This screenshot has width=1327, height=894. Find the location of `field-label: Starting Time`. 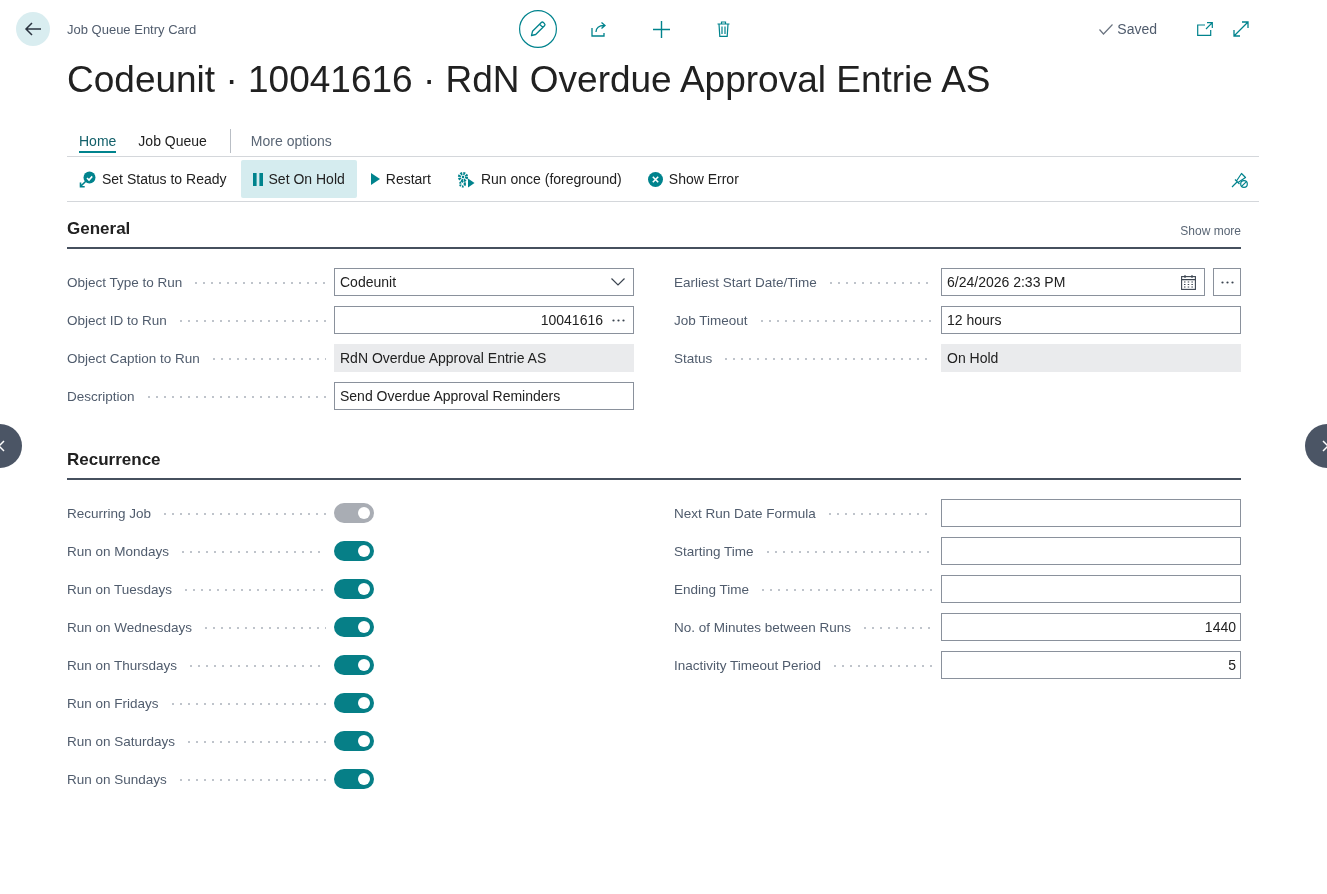

field-label: Starting Time is located at coordinates (714, 551).